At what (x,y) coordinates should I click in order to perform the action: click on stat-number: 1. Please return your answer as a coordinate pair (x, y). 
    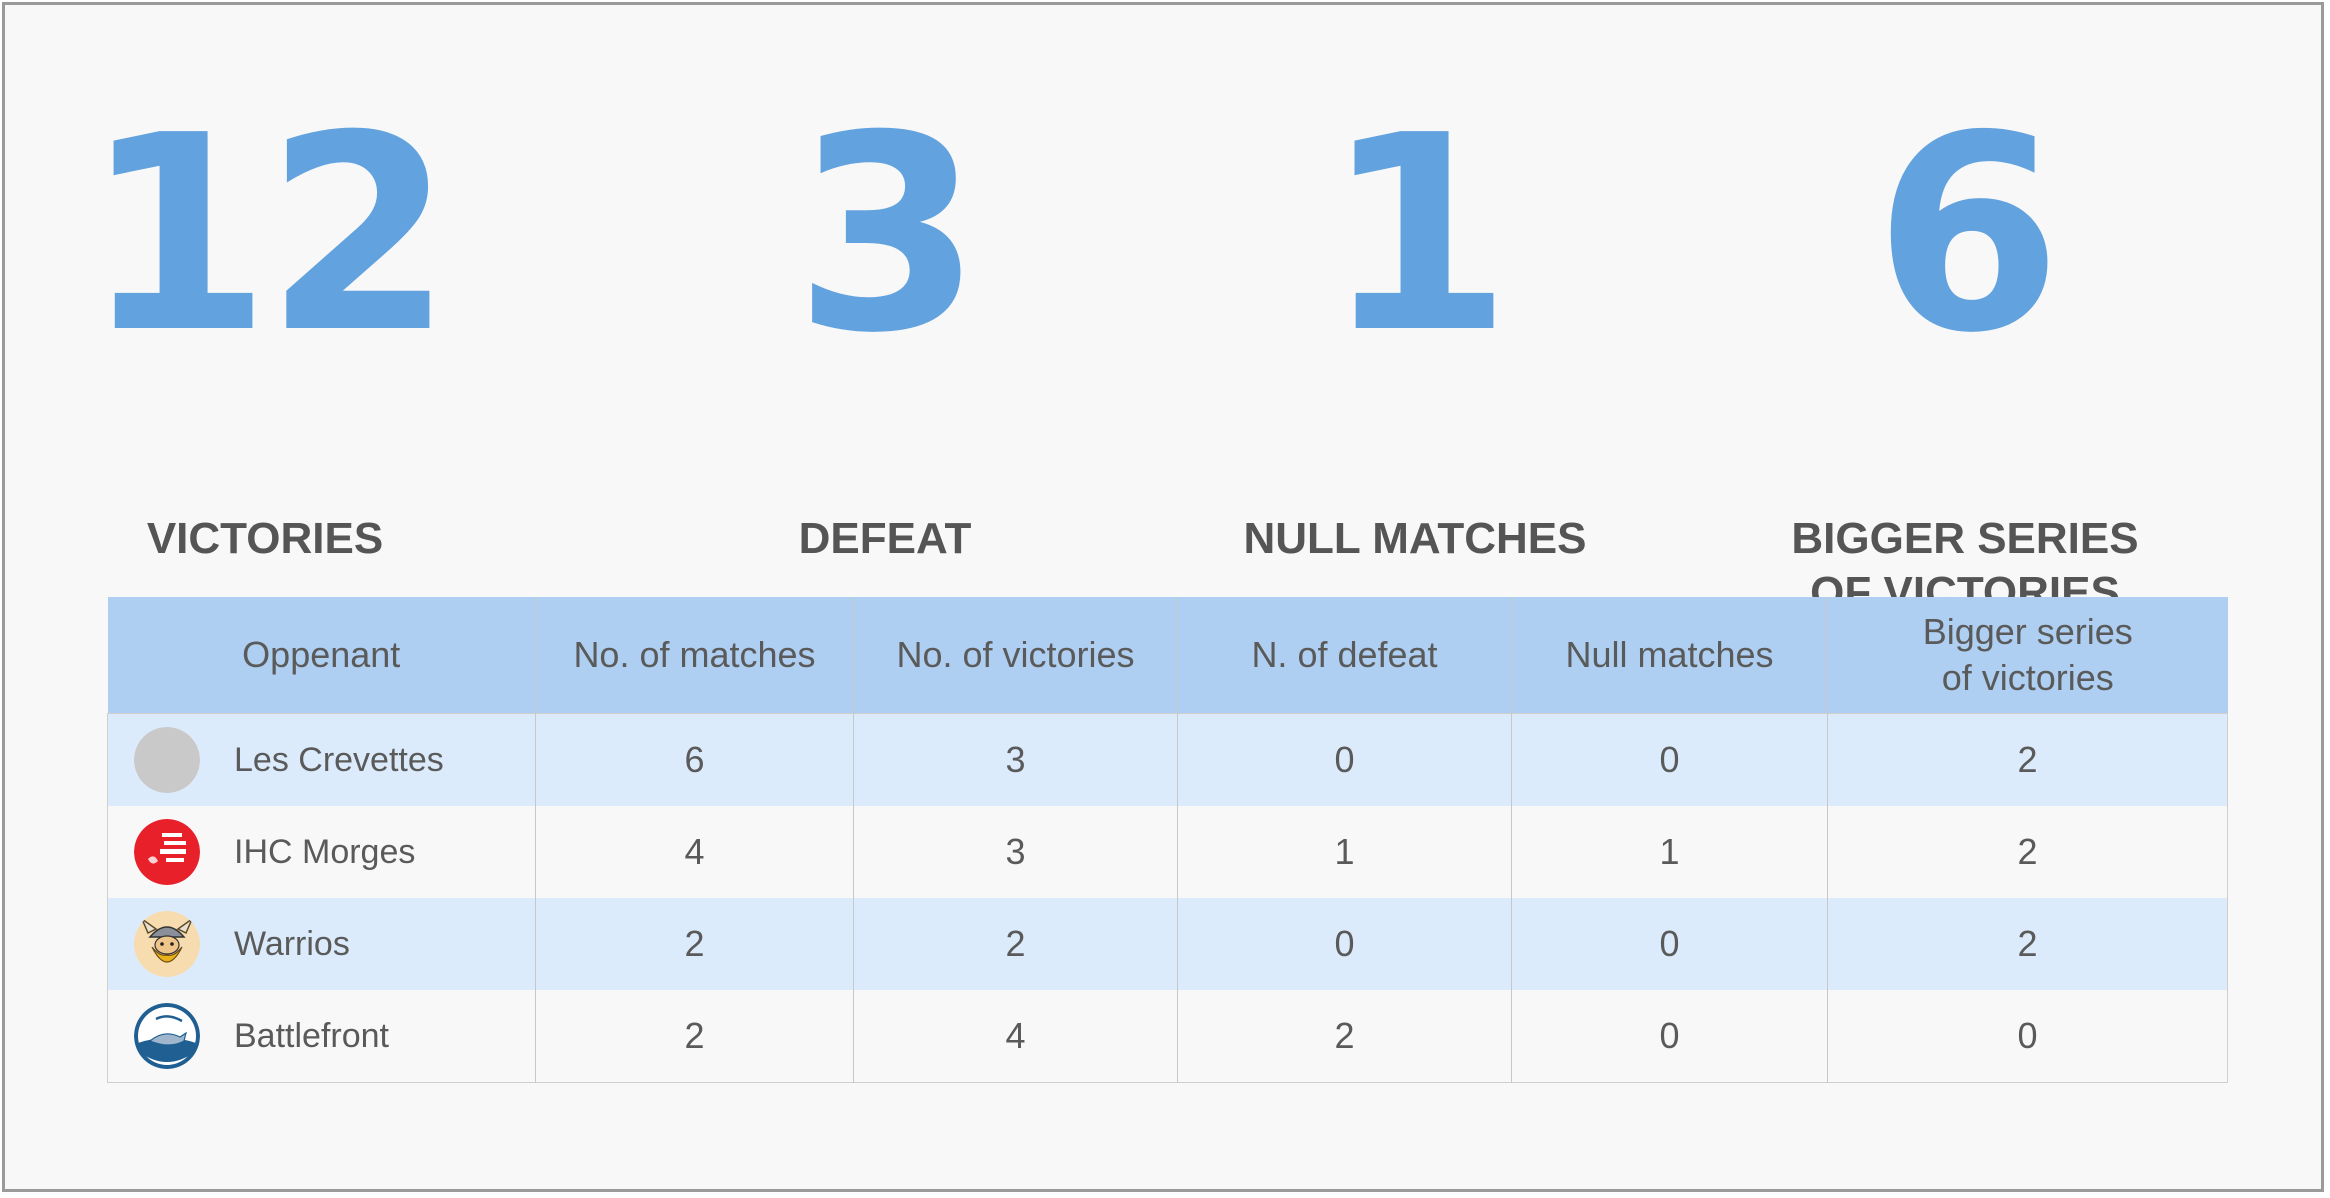
    Looking at the image, I should click on (1418, 234).